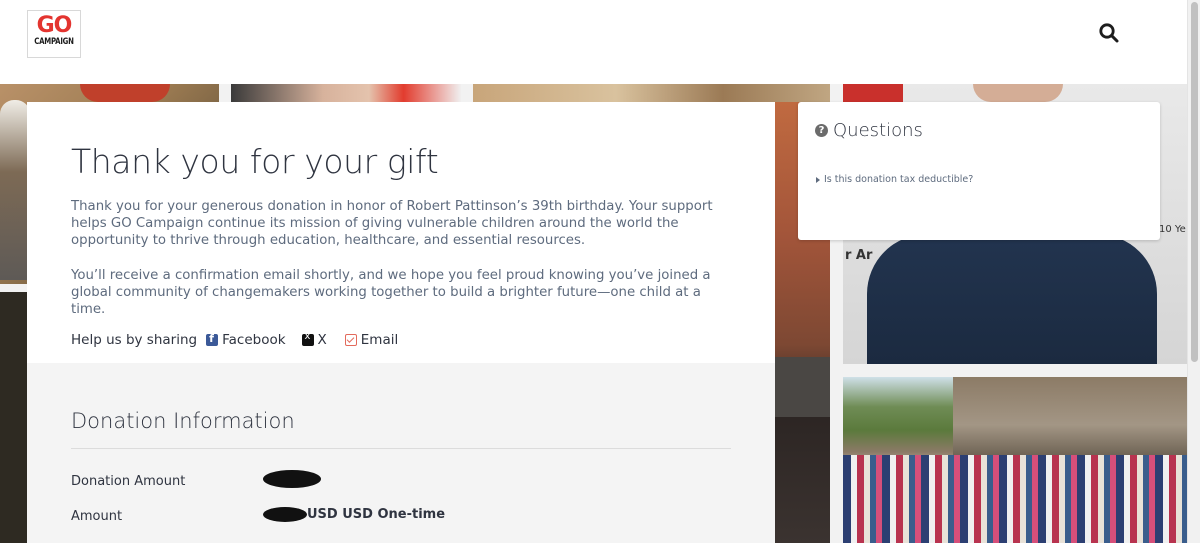  What do you see at coordinates (821, 130) in the screenshot?
I see `question-circle-icon: ?` at bounding box center [821, 130].